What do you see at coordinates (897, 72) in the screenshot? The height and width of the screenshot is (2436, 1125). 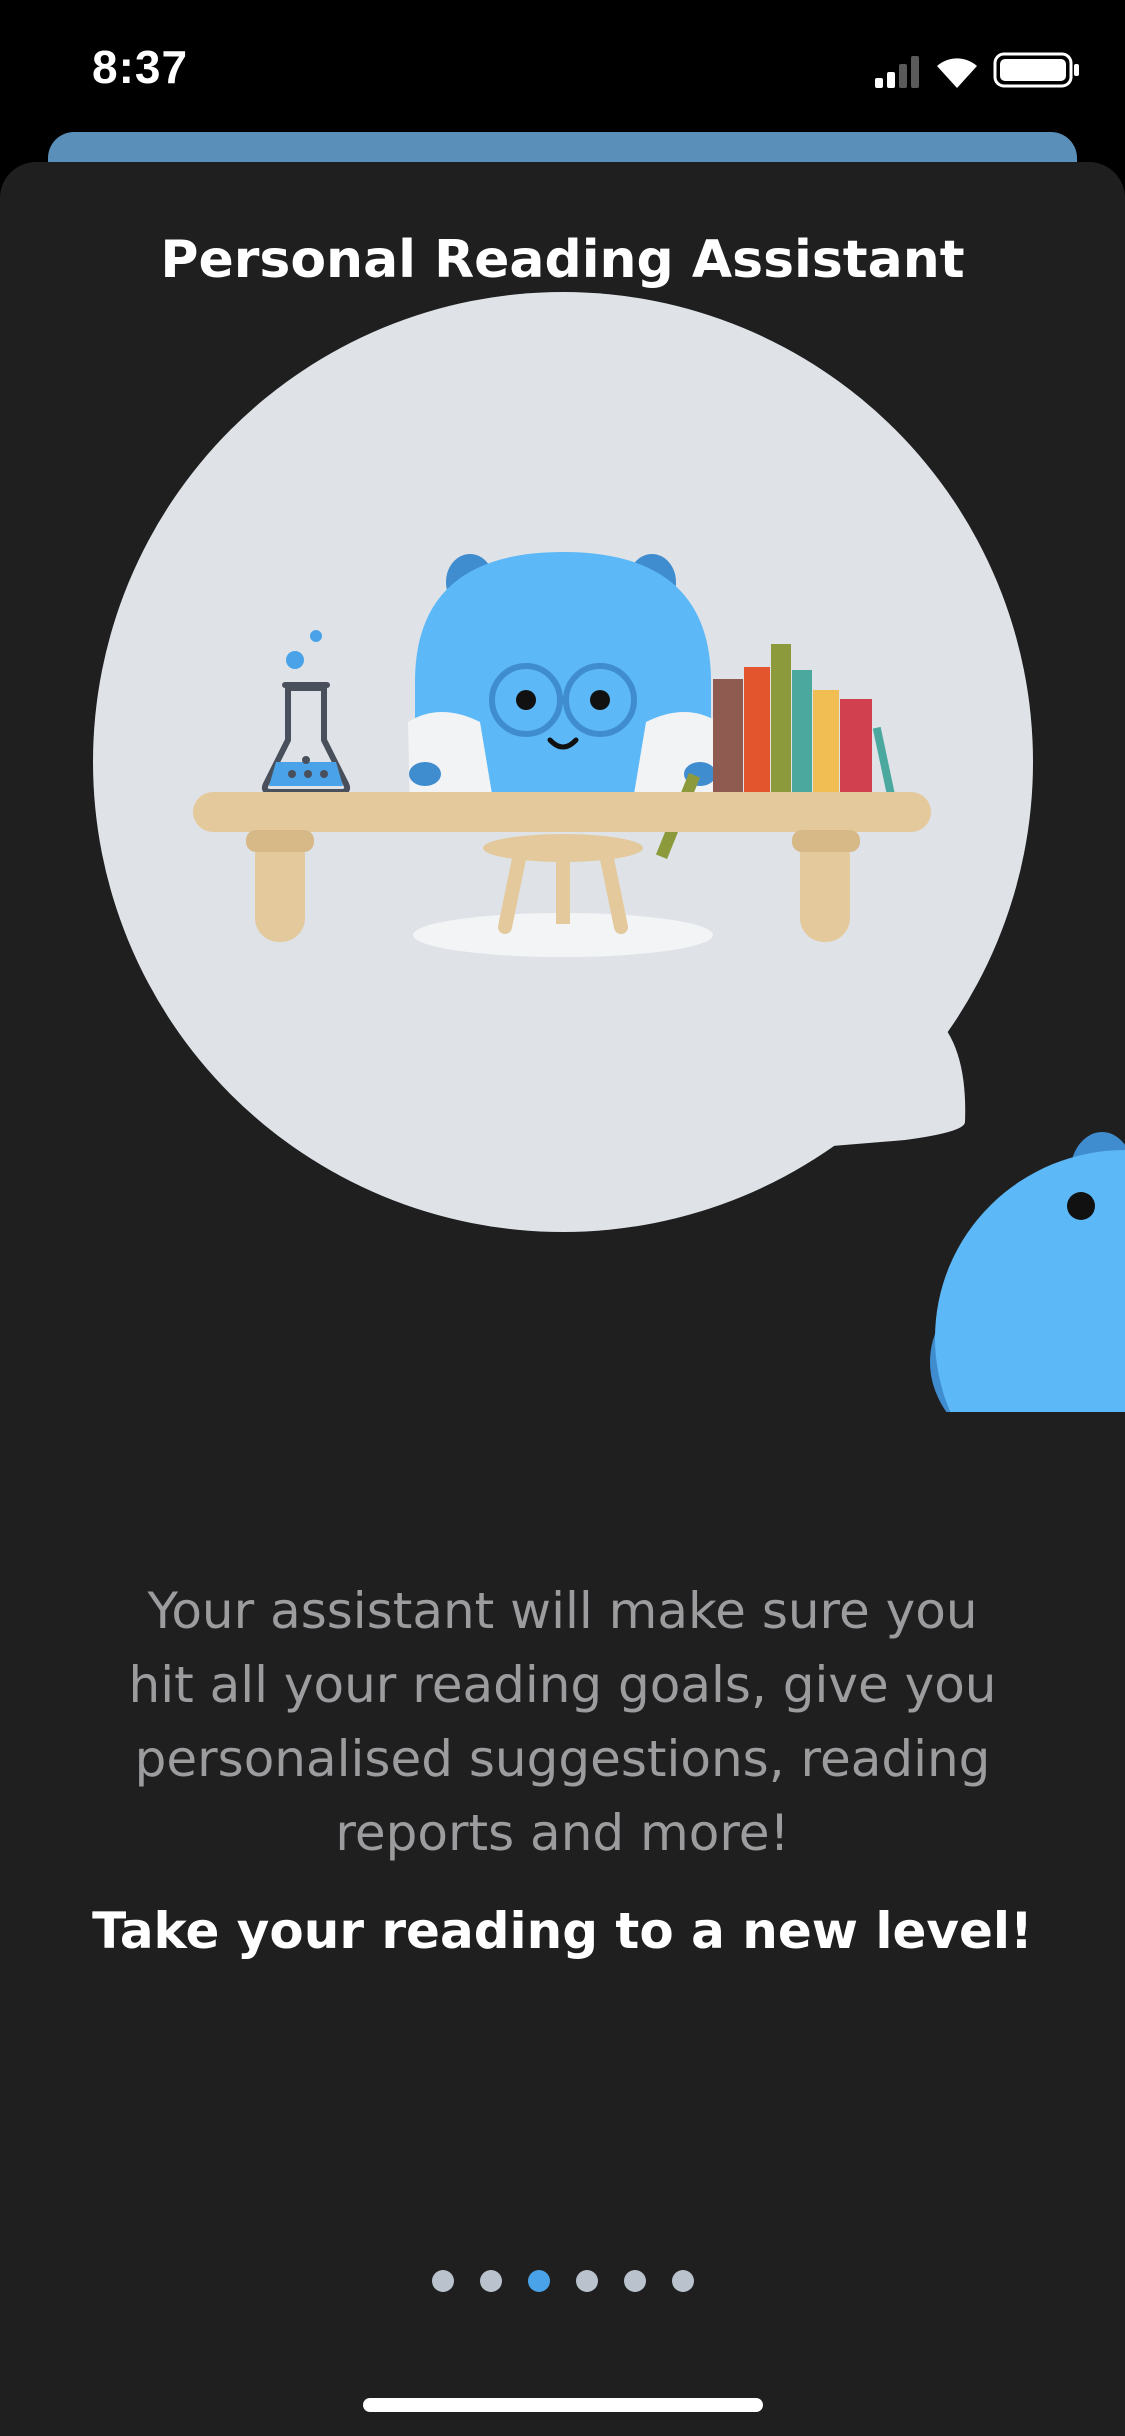 I see `cellular-signal-icon` at bounding box center [897, 72].